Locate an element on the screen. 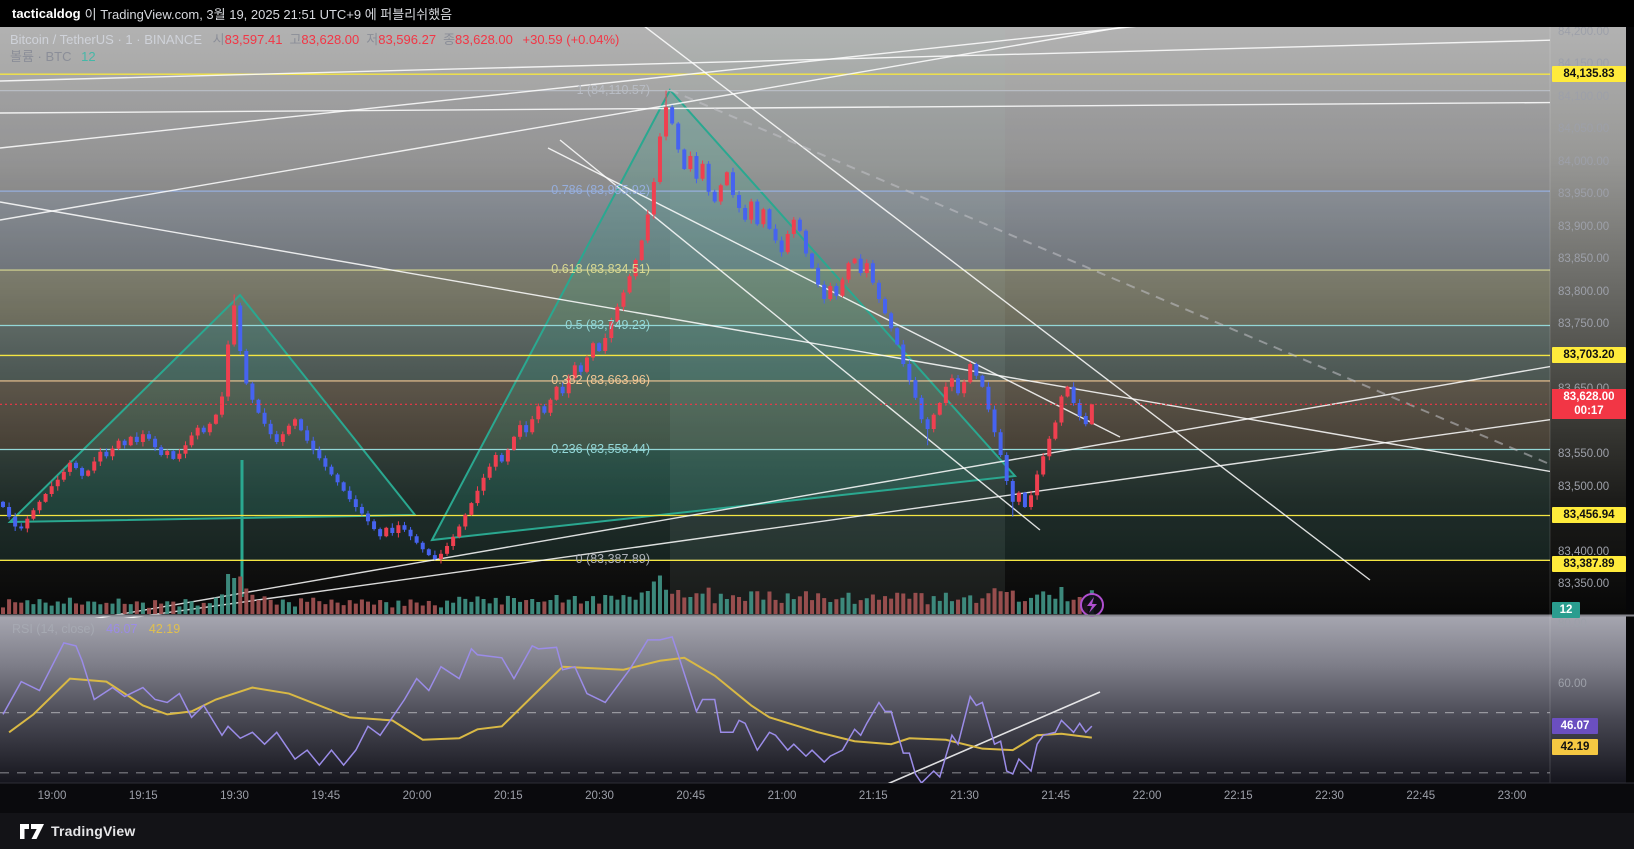 The height and width of the screenshot is (849, 1634). time-axis-label: 21:30 is located at coordinates (964, 796).